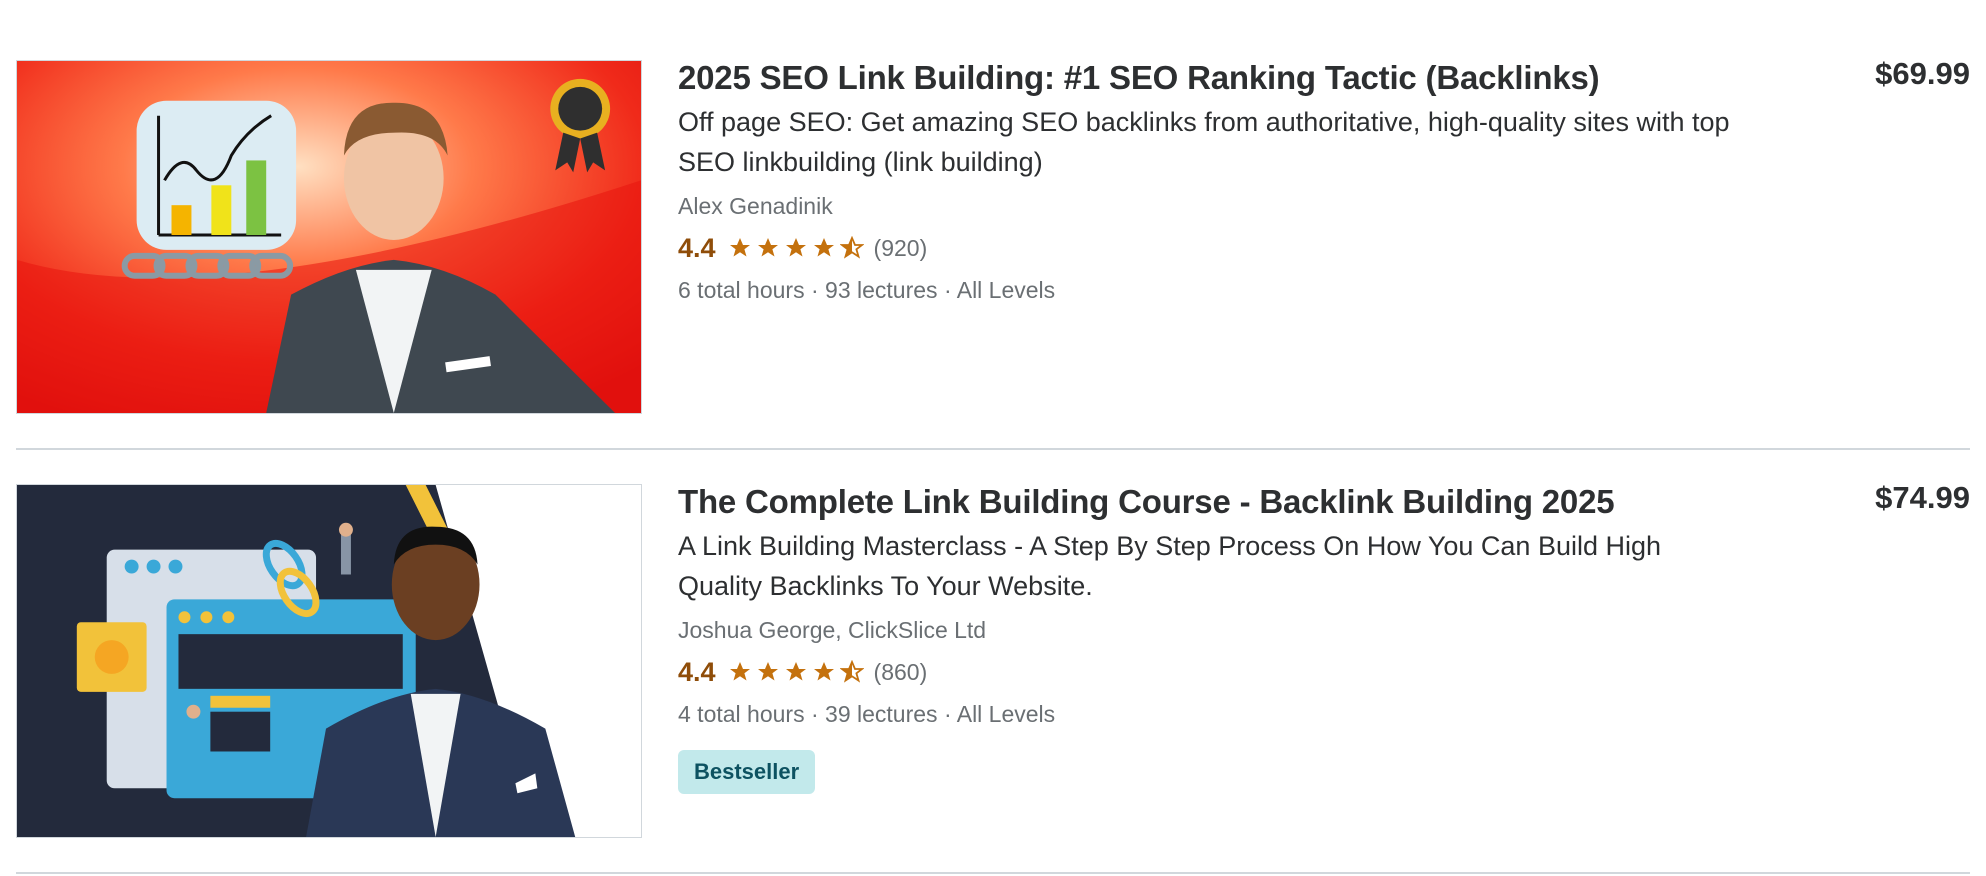 This screenshot has width=1986, height=876. What do you see at coordinates (1208, 248) in the screenshot?
I see `rating-row: 4.4 (920)` at bounding box center [1208, 248].